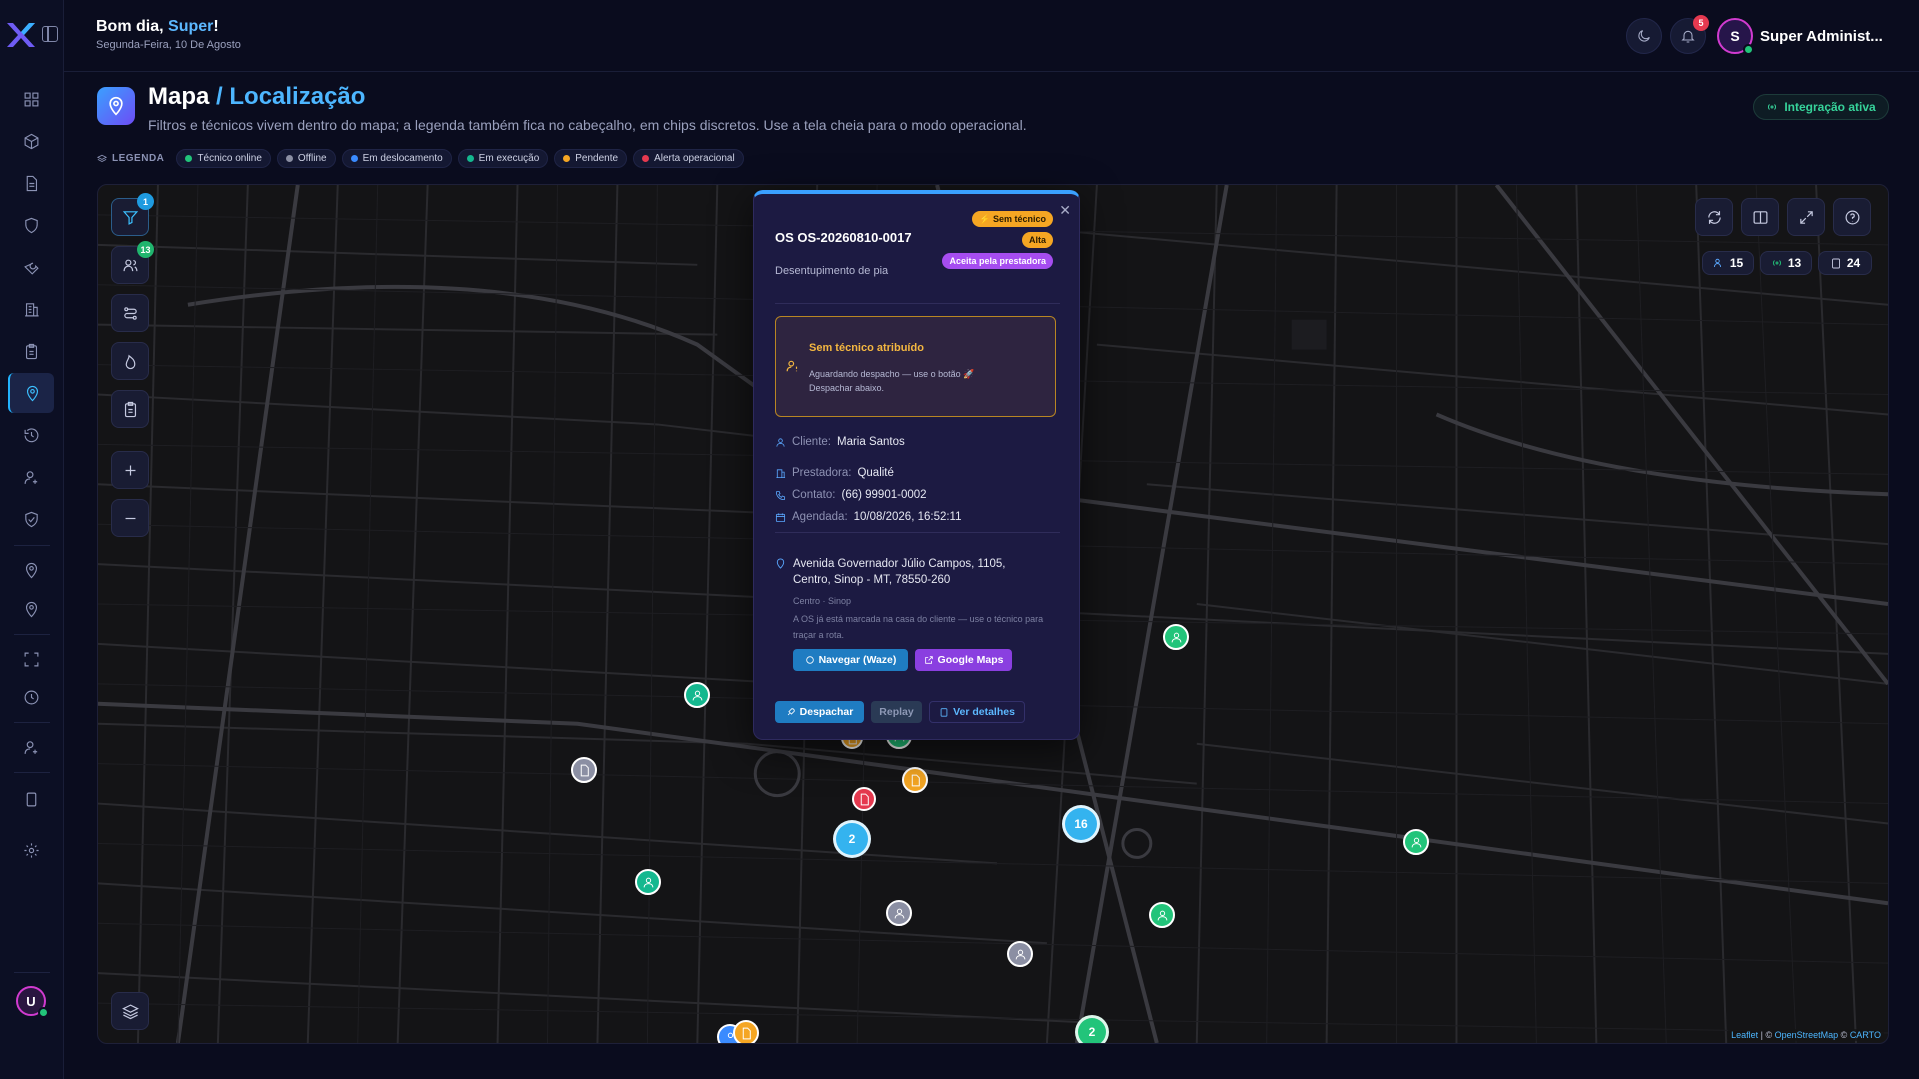 The image size is (1919, 1079). Describe the element at coordinates (191, 26) in the screenshot. I see `greeting-name: Super` at that location.